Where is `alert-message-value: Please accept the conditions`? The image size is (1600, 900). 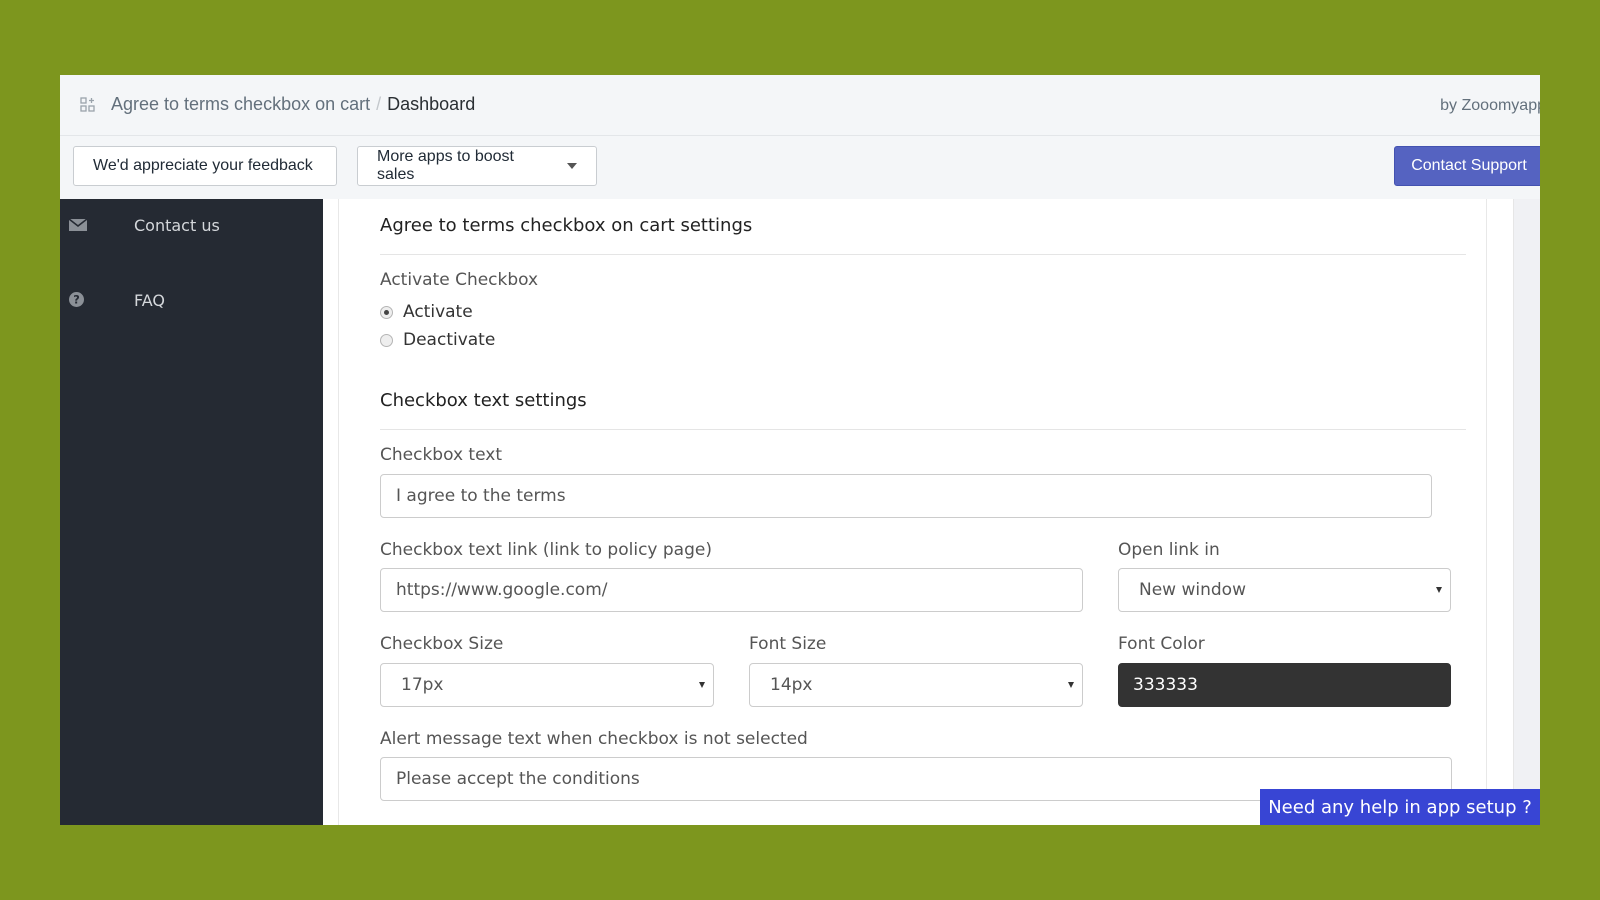
alert-message-value: Please accept the conditions is located at coordinates (518, 779).